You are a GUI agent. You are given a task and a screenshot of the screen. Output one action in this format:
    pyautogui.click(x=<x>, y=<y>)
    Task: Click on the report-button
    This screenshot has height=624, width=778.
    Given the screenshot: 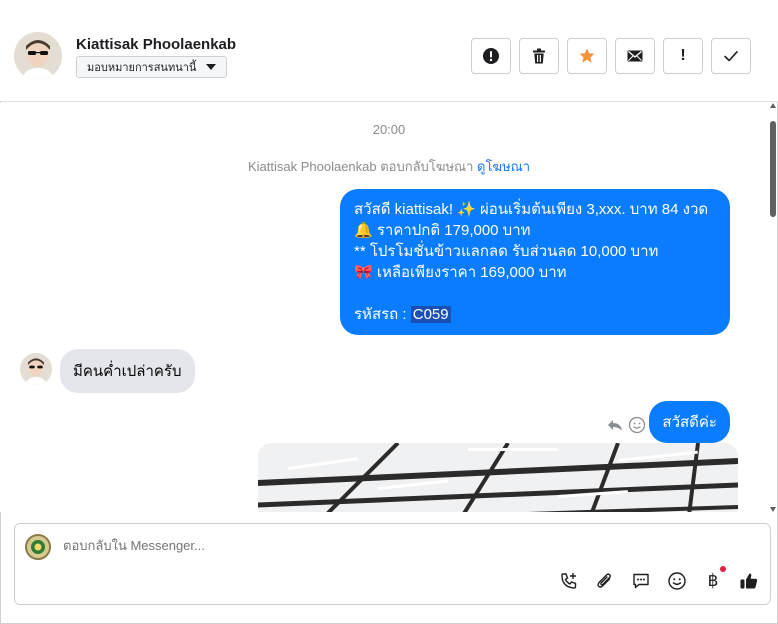 What is the action you would take?
    pyautogui.click(x=491, y=56)
    